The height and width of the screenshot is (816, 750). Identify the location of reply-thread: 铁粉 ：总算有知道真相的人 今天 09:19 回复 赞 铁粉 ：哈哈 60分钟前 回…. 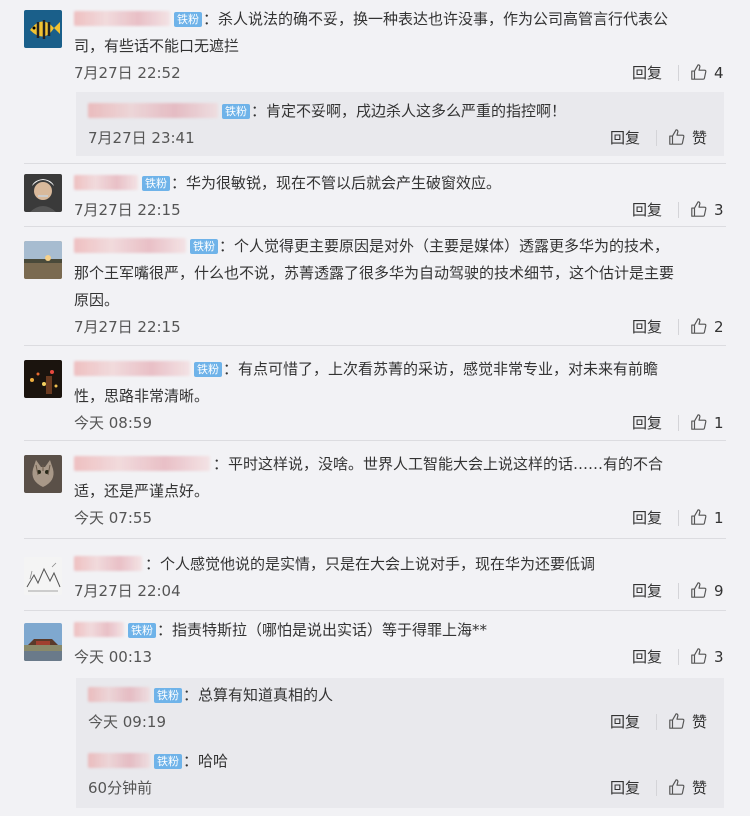
(400, 743).